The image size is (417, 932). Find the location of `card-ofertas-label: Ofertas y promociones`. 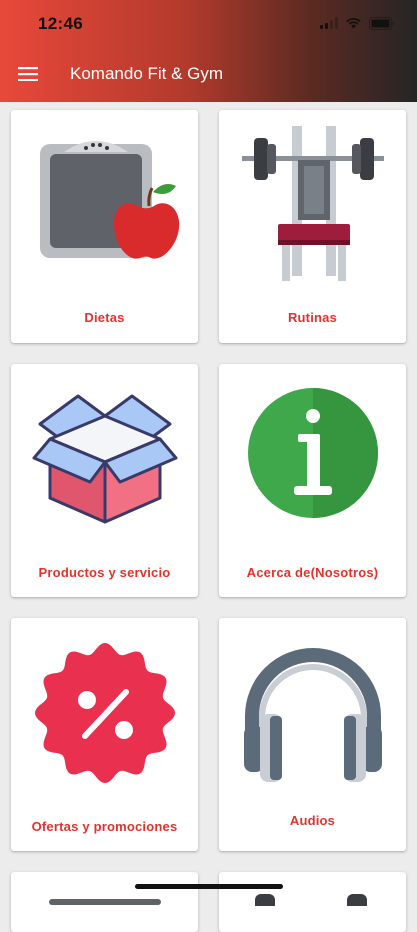

card-ofertas-label: Ofertas y promociones is located at coordinates (104, 826).